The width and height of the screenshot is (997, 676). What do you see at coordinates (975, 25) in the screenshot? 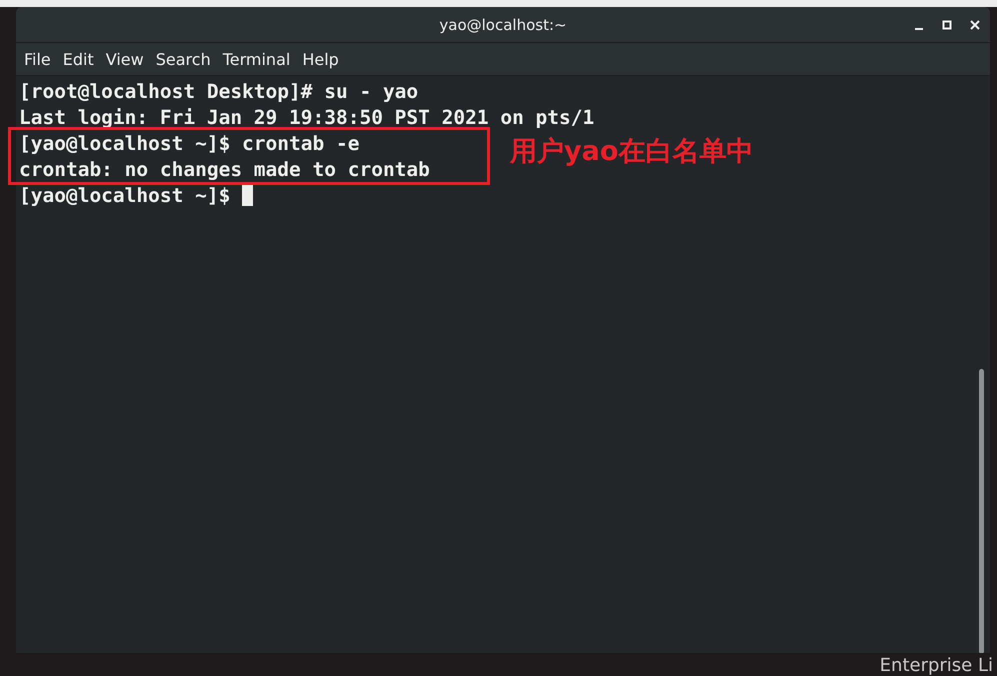
I see `close-icon` at bounding box center [975, 25].